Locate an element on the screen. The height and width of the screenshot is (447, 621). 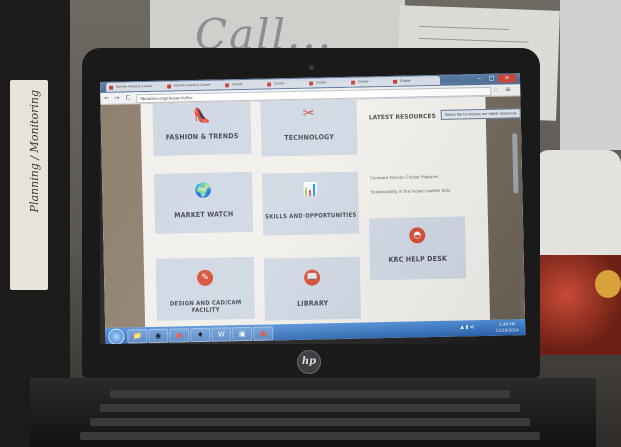
helpdesk-icon: ◓ is located at coordinates (417, 235).